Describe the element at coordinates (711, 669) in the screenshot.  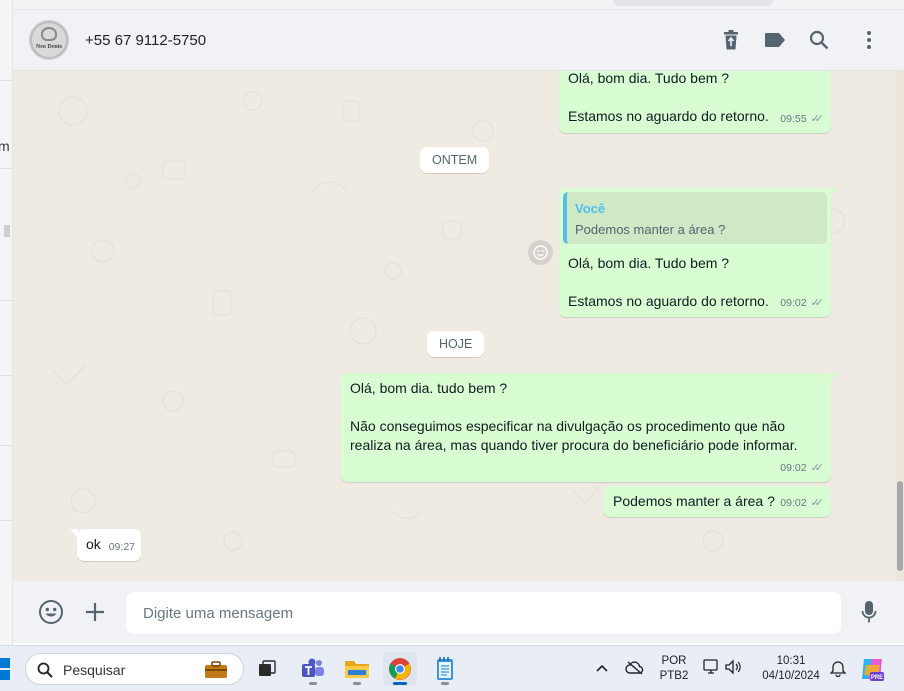
I see `network-icon` at that location.